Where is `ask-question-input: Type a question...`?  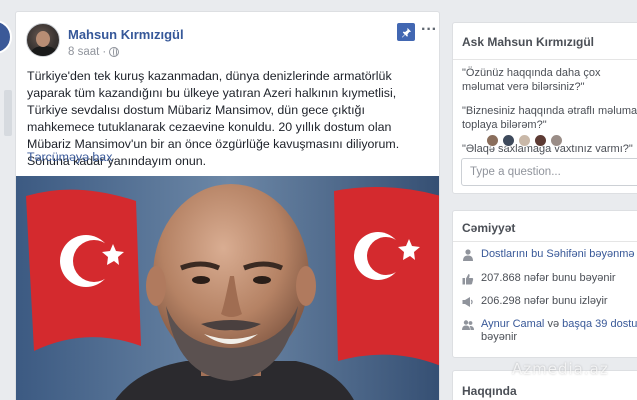
ask-question-input: Type a question... is located at coordinates (549, 172).